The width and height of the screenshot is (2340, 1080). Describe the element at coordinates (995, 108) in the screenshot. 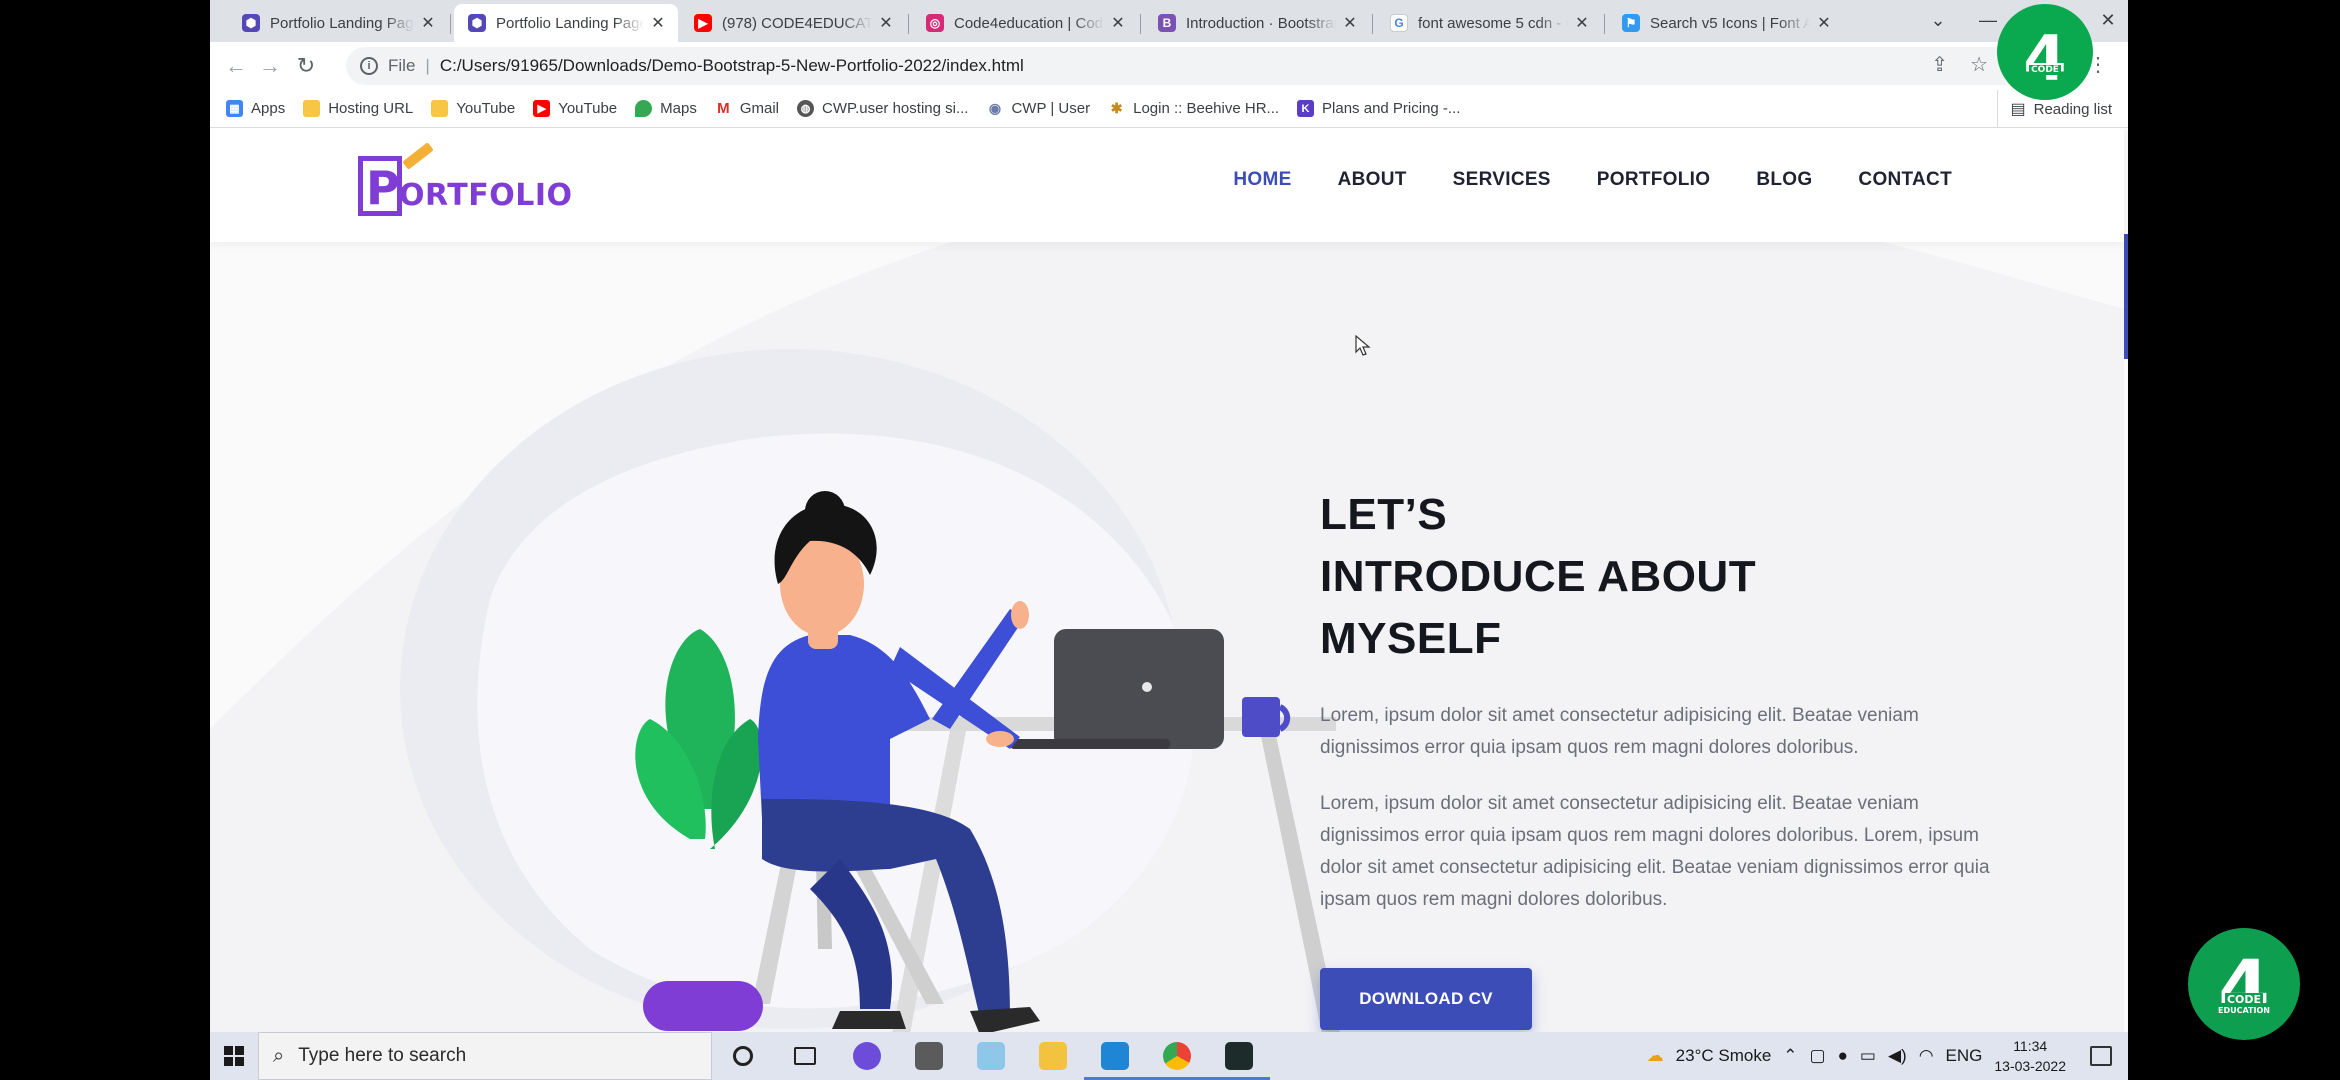

I see `eye-icon: ◉` at that location.